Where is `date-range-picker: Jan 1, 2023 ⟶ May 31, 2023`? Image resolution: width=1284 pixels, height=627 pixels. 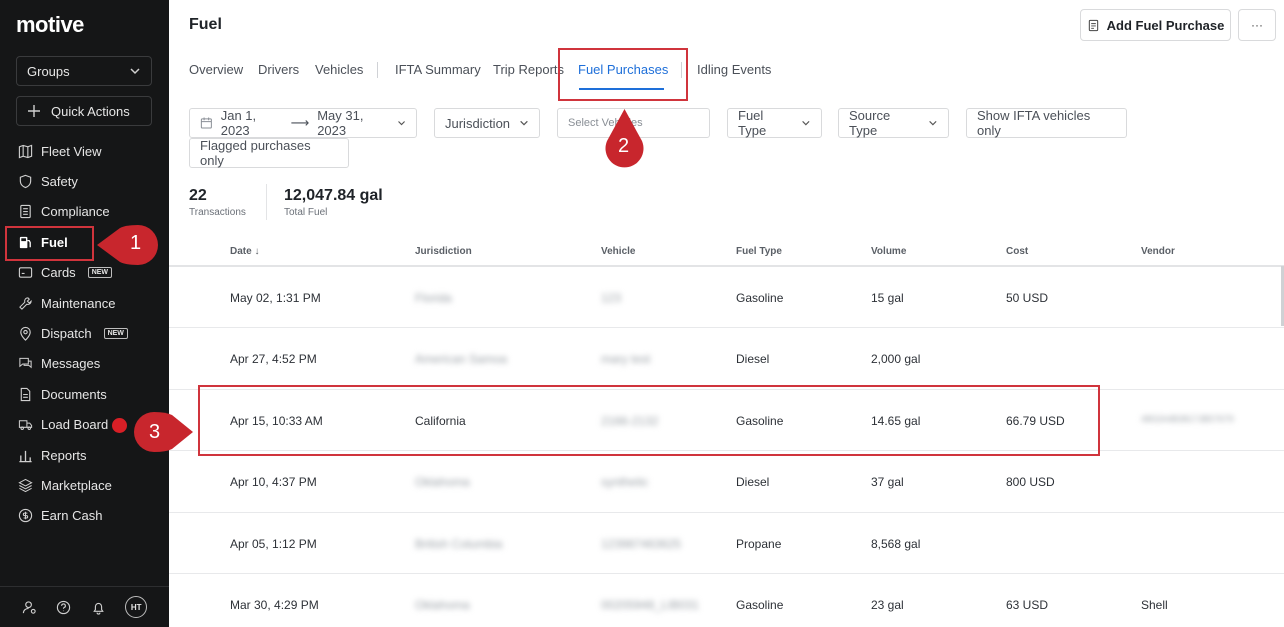 date-range-picker: Jan 1, 2023 ⟶ May 31, 2023 is located at coordinates (303, 123).